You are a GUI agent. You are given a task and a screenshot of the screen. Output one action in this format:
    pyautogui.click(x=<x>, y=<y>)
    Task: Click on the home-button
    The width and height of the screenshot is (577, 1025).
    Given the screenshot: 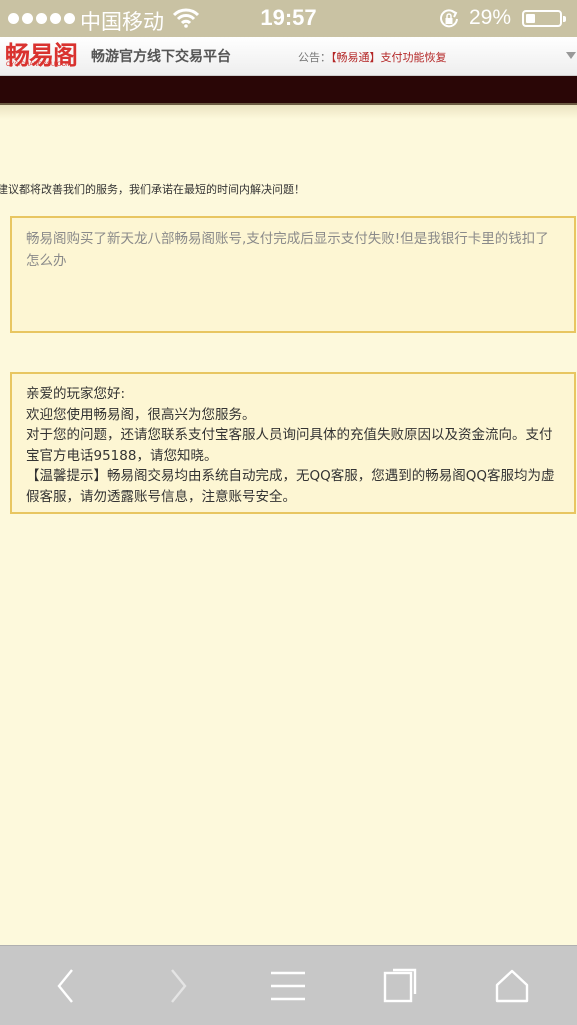 What is the action you would take?
    pyautogui.click(x=512, y=986)
    